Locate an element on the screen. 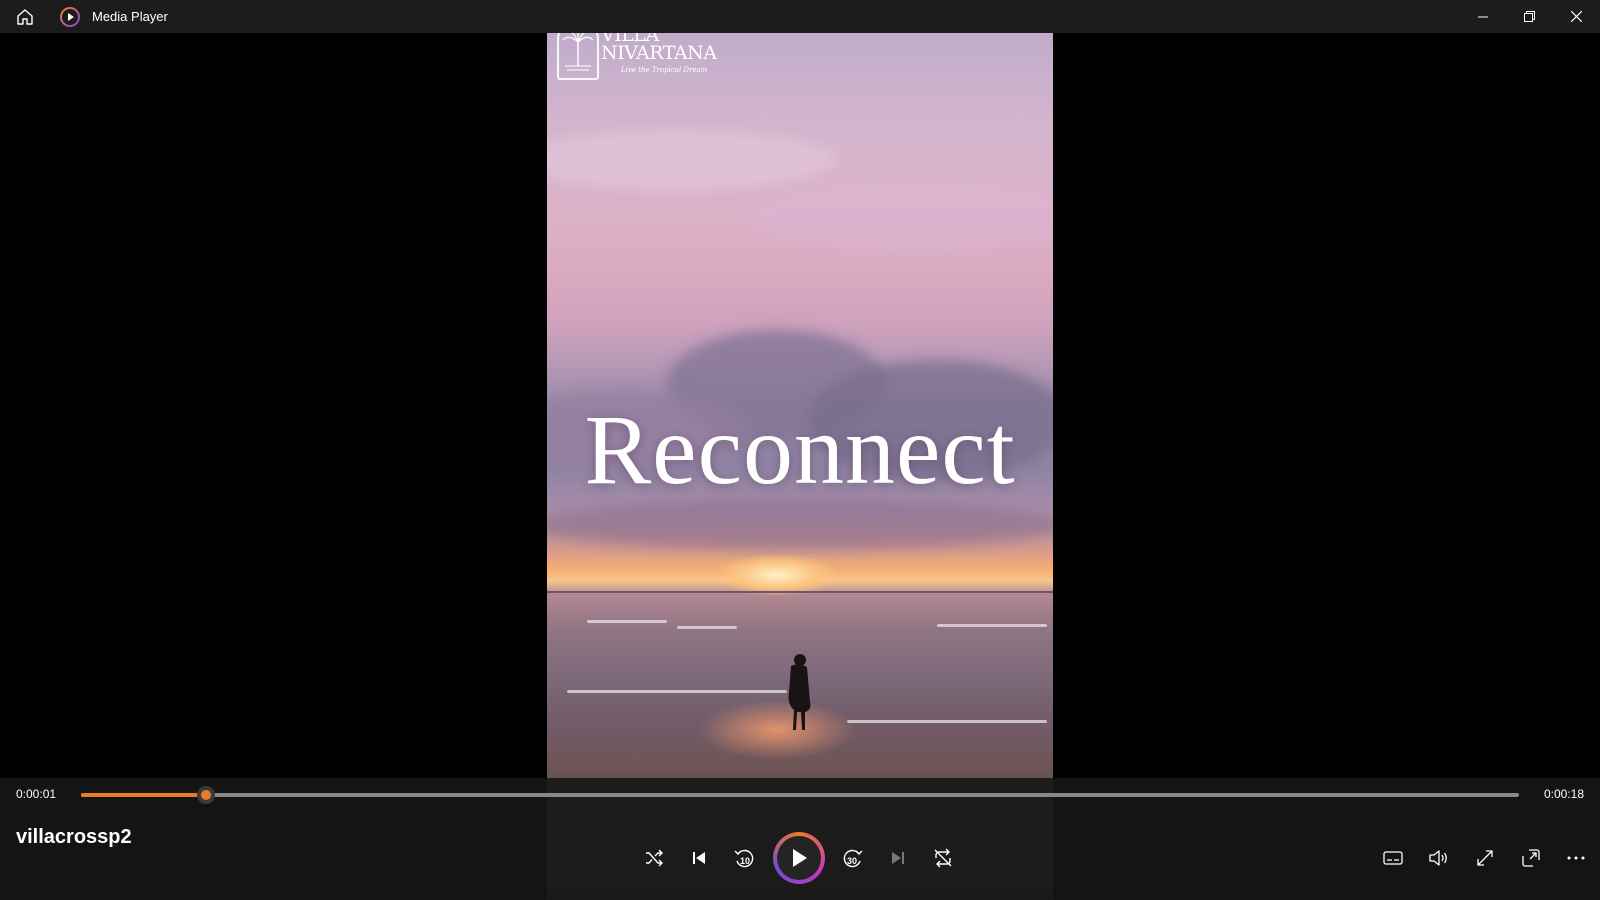  beach-reflection is located at coordinates (777, 730).